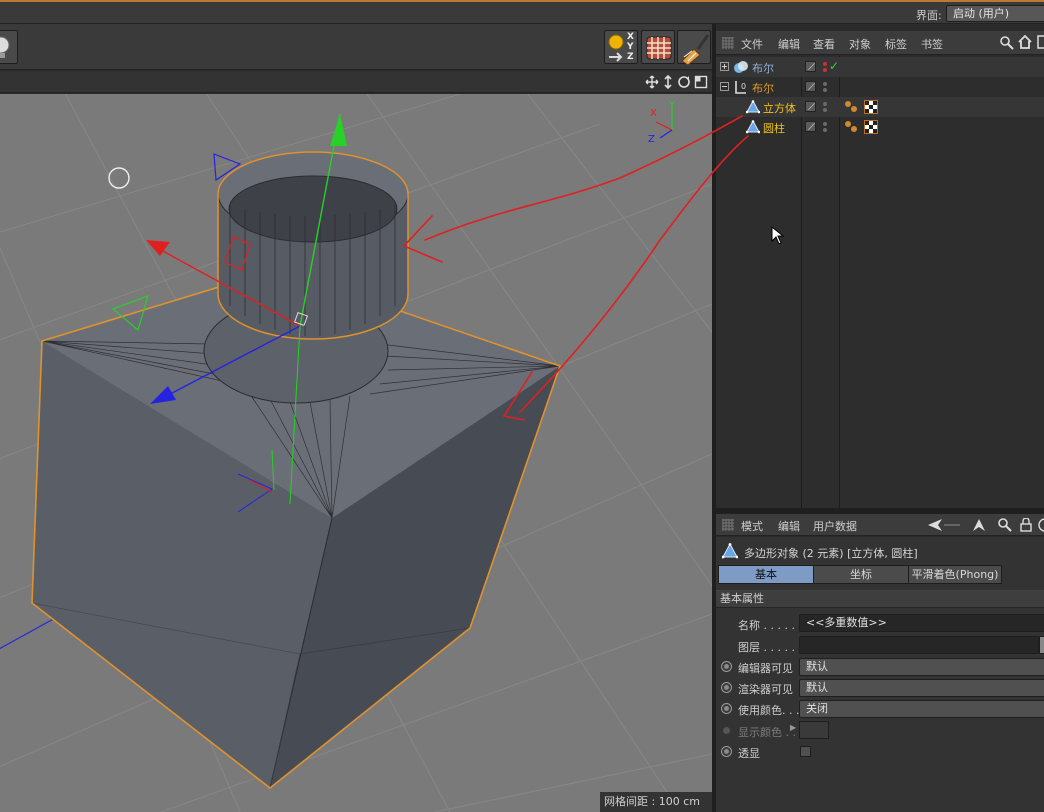  Describe the element at coordinates (880, 43) in the screenshot. I see `object-manager-menubar: 文件 编辑 查看 对象 标签 书签` at that location.